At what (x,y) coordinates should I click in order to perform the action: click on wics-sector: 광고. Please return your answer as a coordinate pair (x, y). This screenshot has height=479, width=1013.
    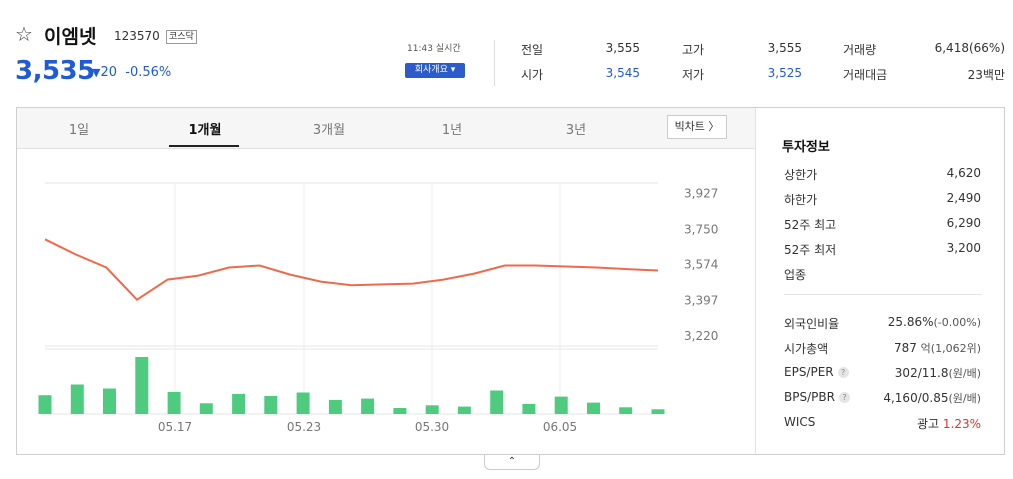
    Looking at the image, I should click on (928, 424).